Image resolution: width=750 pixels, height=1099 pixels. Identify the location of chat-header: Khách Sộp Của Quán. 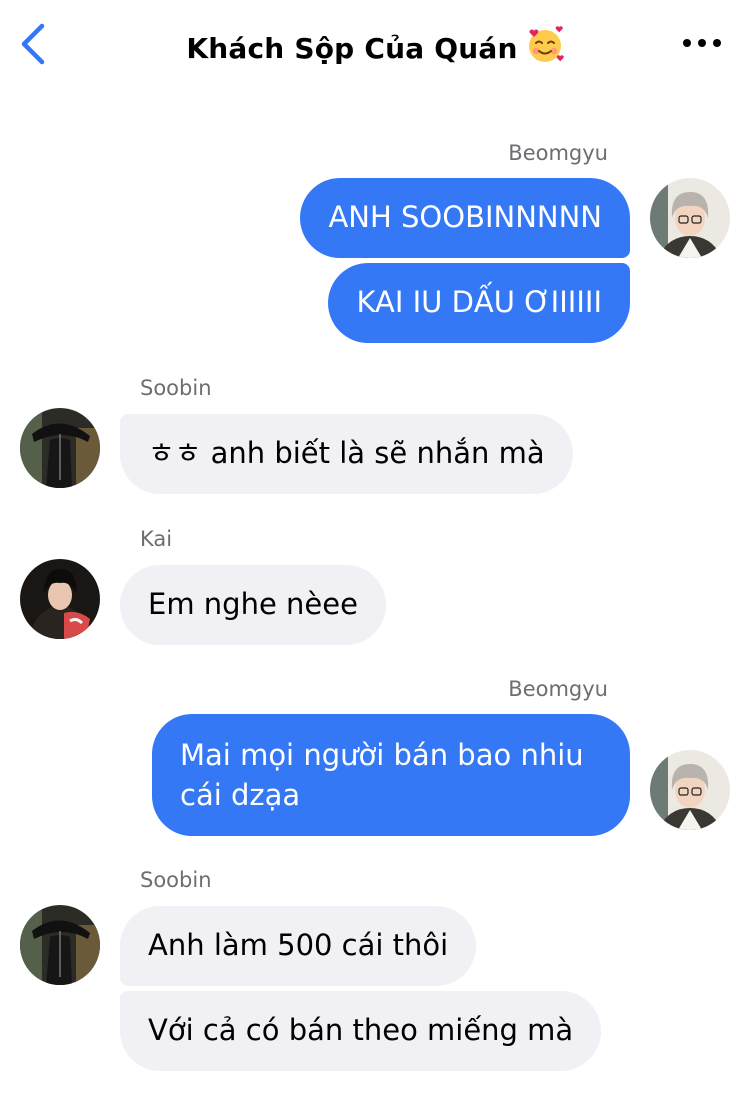
(375, 45).